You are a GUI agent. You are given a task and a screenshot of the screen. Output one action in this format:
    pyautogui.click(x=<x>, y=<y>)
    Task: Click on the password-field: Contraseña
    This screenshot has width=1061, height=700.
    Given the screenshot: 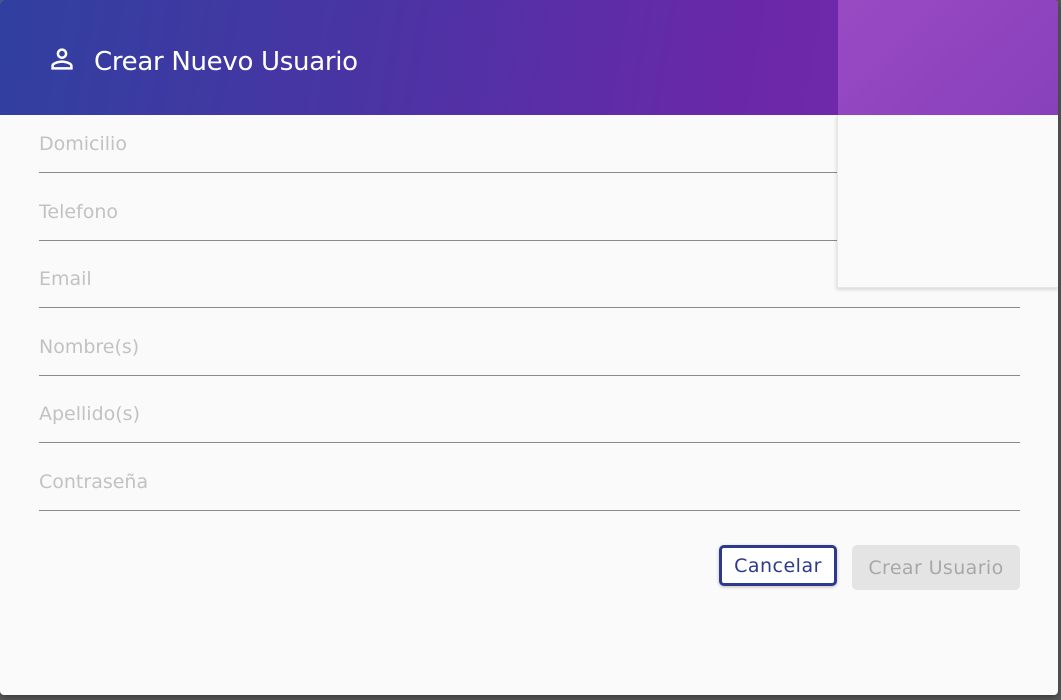 What is the action you would take?
    pyautogui.click(x=529, y=482)
    